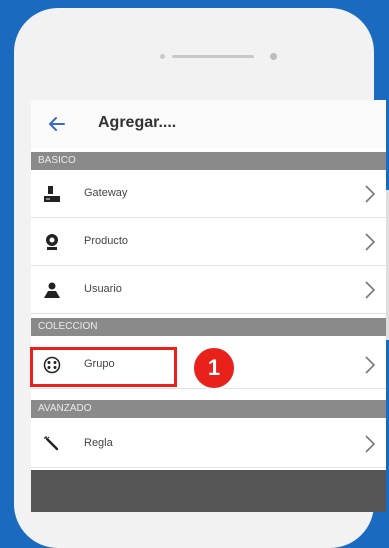  Describe the element at coordinates (273, 56) in the screenshot. I see `sensor-dot` at that location.